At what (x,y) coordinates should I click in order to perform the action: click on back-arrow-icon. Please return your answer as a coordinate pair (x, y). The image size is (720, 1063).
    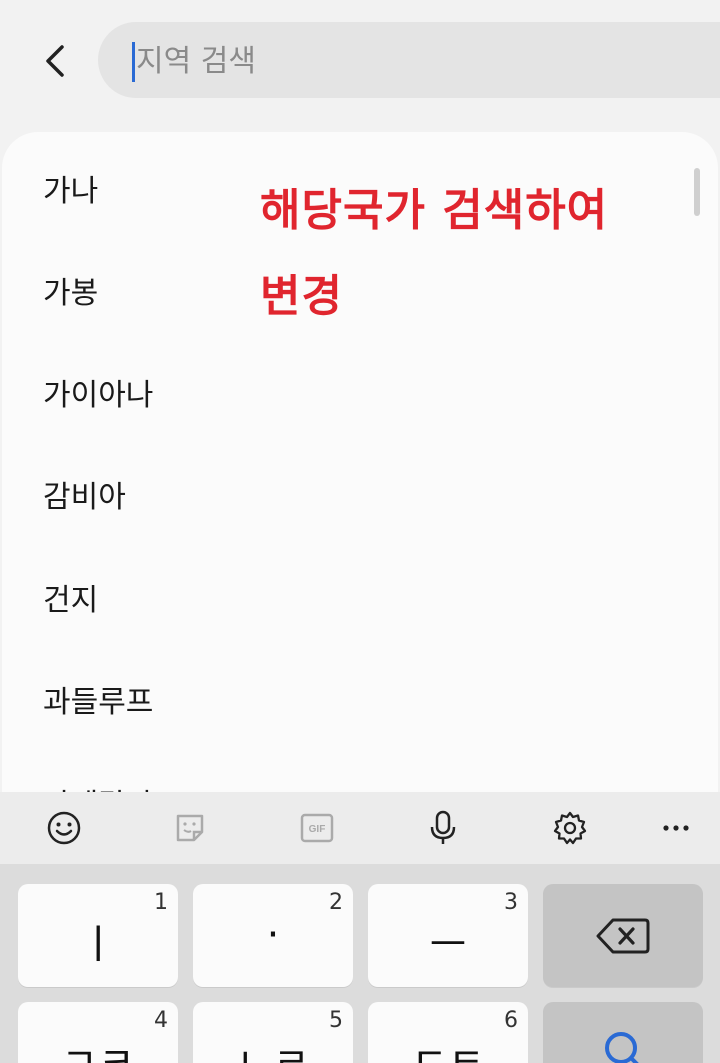
    Looking at the image, I should click on (55, 61).